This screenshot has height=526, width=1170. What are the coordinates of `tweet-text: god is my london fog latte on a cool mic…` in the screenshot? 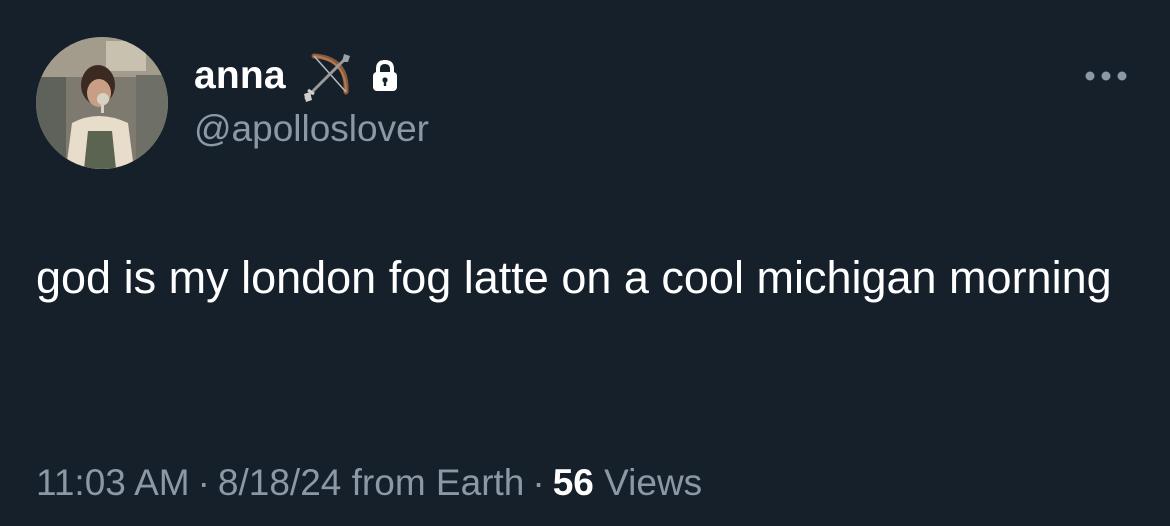 It's located at (574, 277).